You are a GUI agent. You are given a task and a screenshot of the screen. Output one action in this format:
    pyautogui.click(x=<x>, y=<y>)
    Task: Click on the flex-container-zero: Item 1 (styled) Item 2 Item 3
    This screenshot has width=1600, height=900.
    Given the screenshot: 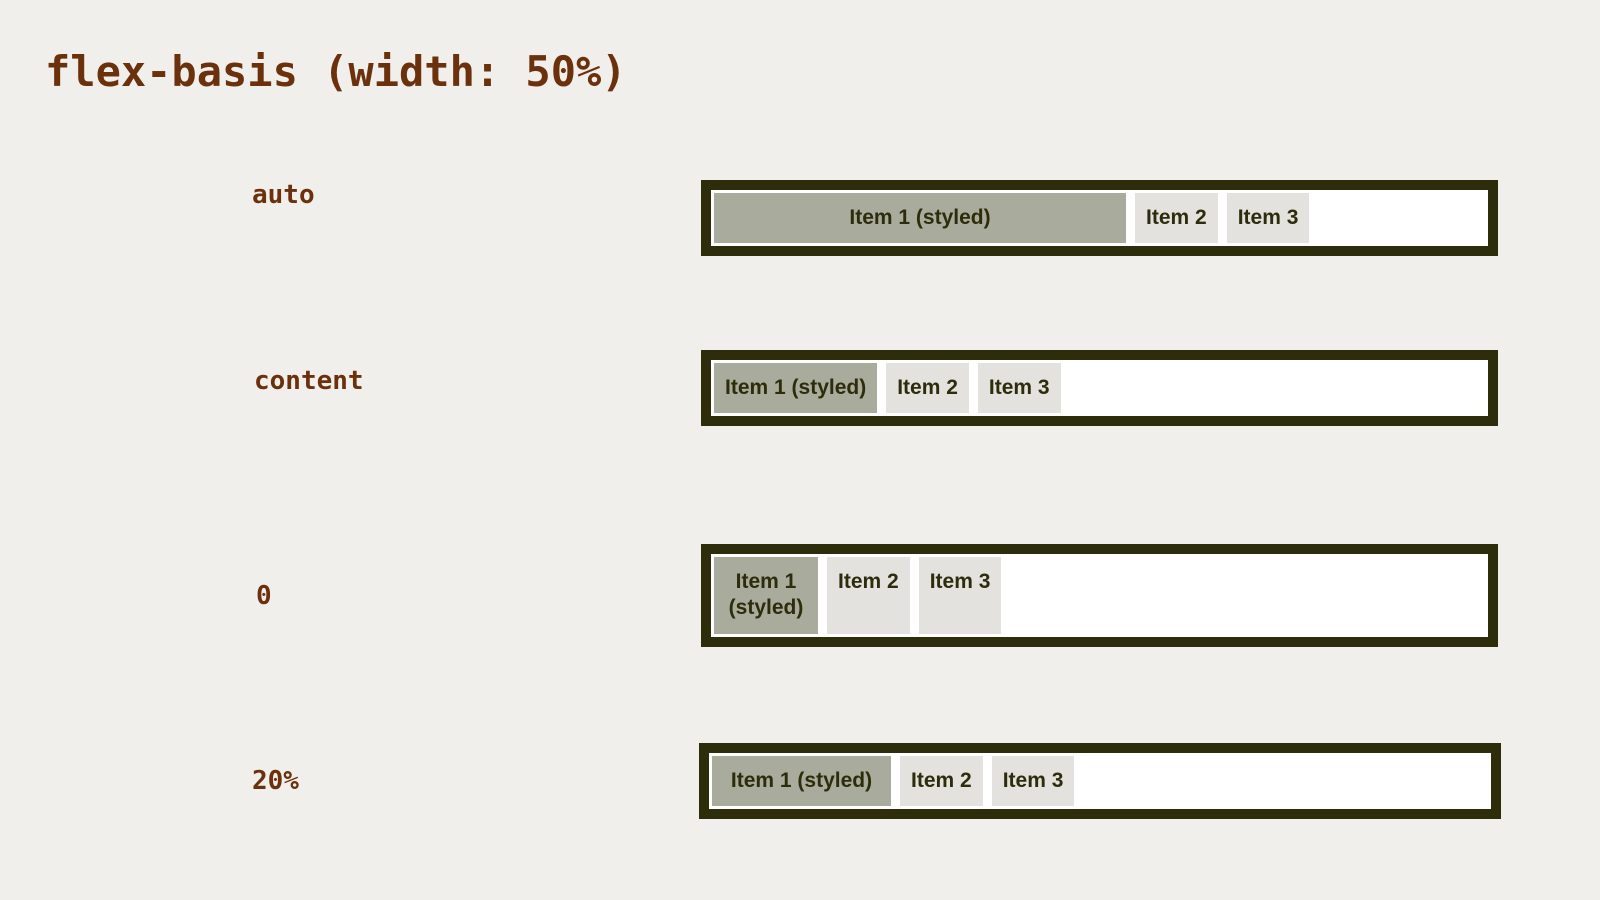 What is the action you would take?
    pyautogui.click(x=1099, y=595)
    